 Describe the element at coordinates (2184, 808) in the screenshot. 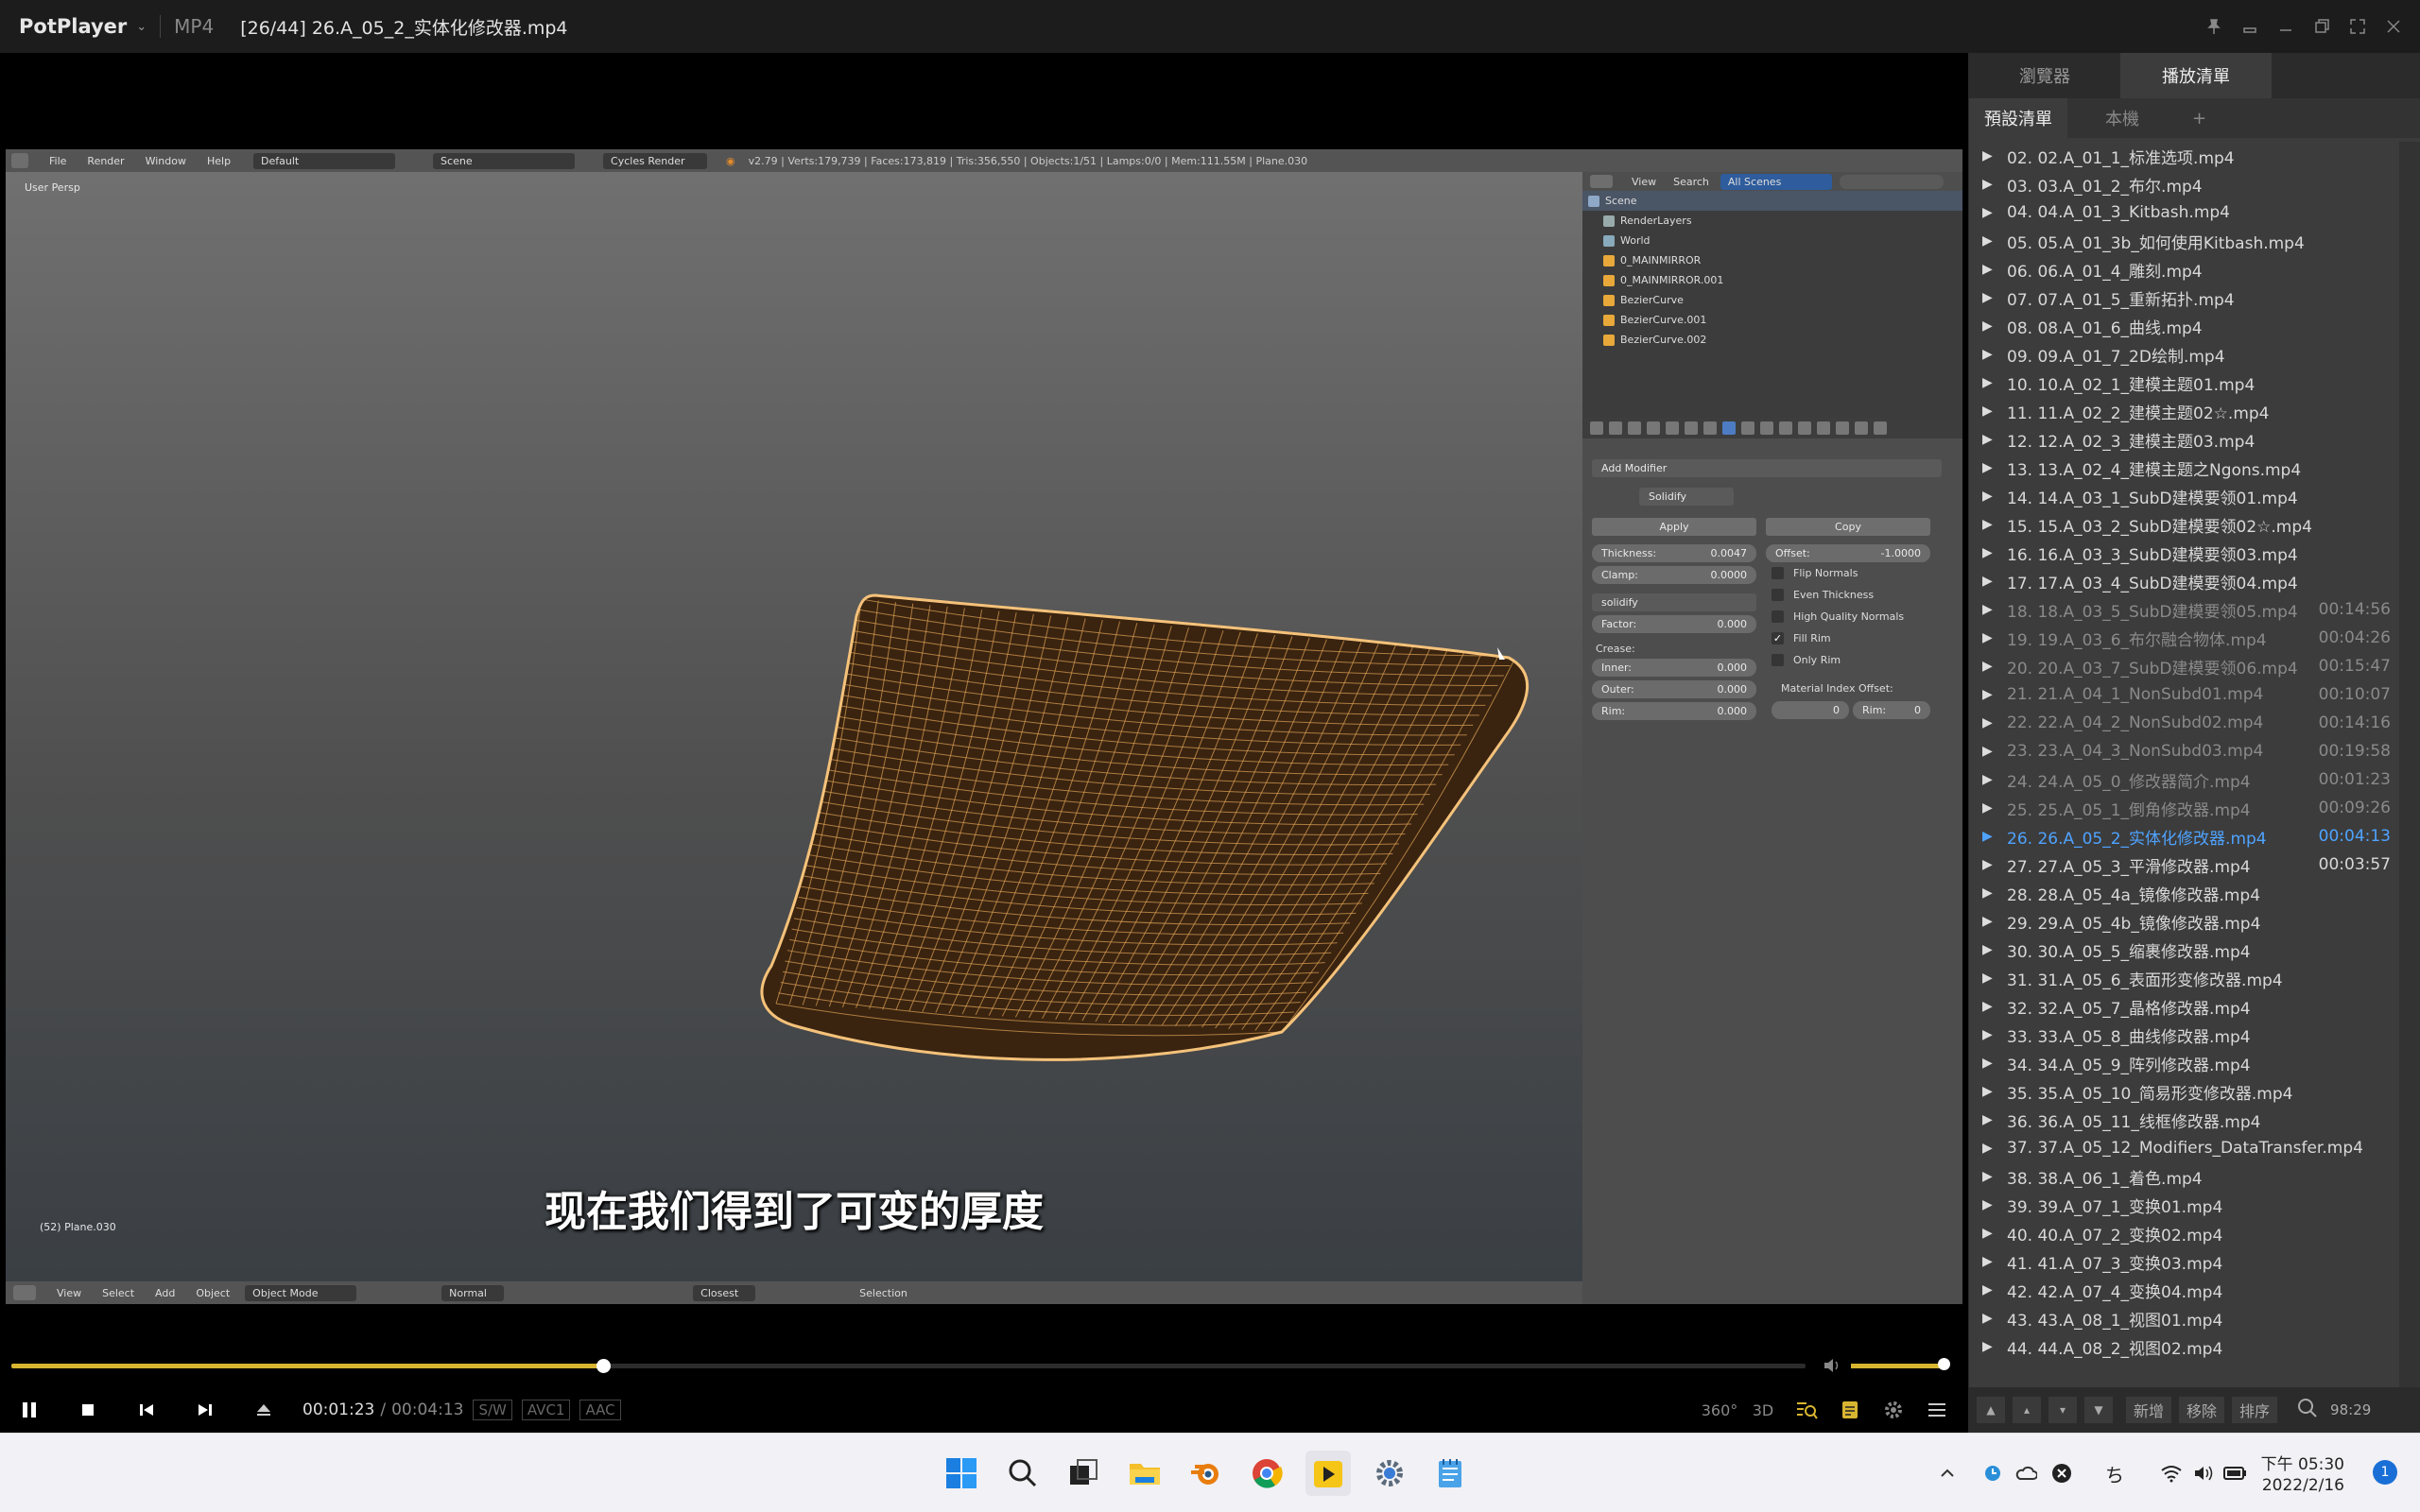

I see `playlist-item: ▶ 25. 25.A_05_1_倒角修改器.mp4 00:09:26` at that location.